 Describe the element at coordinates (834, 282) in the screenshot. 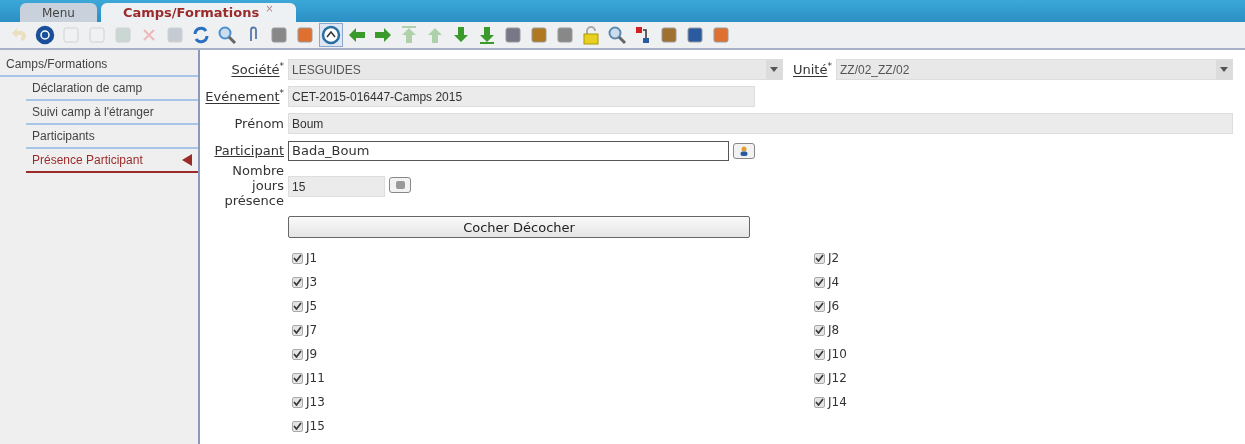

I see `checkbox-label: J4` at that location.